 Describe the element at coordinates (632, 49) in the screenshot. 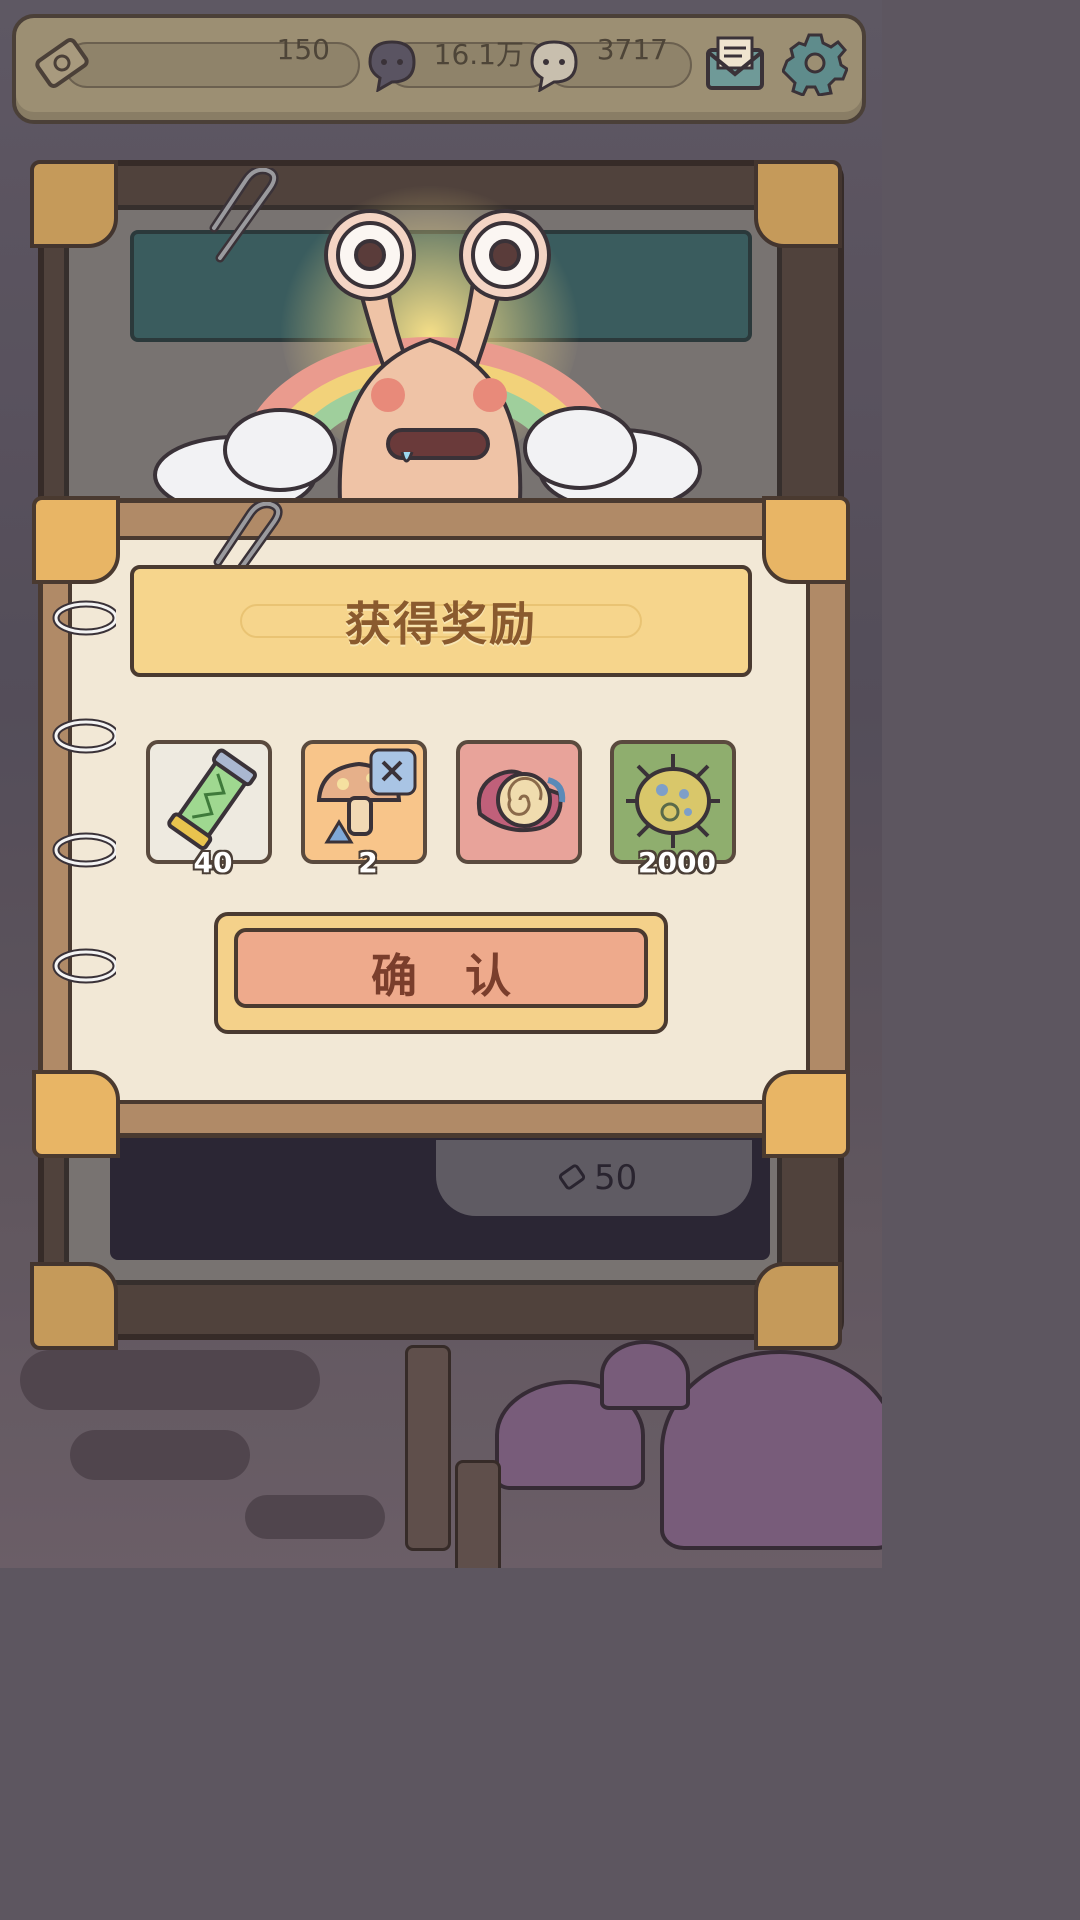

I see `chat-value: 3717` at that location.